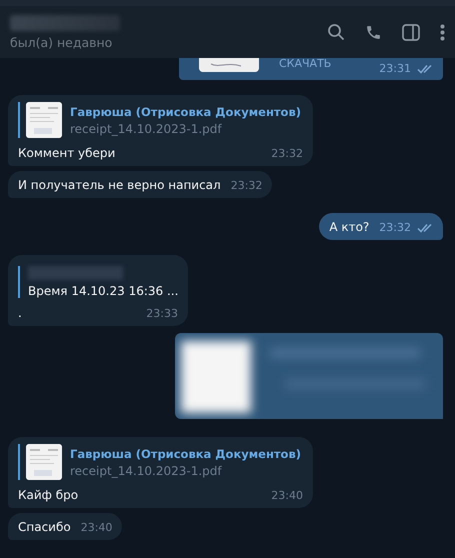 The height and width of the screenshot is (558, 455). What do you see at coordinates (349, 227) in the screenshot?
I see `message-text: А кто?` at bounding box center [349, 227].